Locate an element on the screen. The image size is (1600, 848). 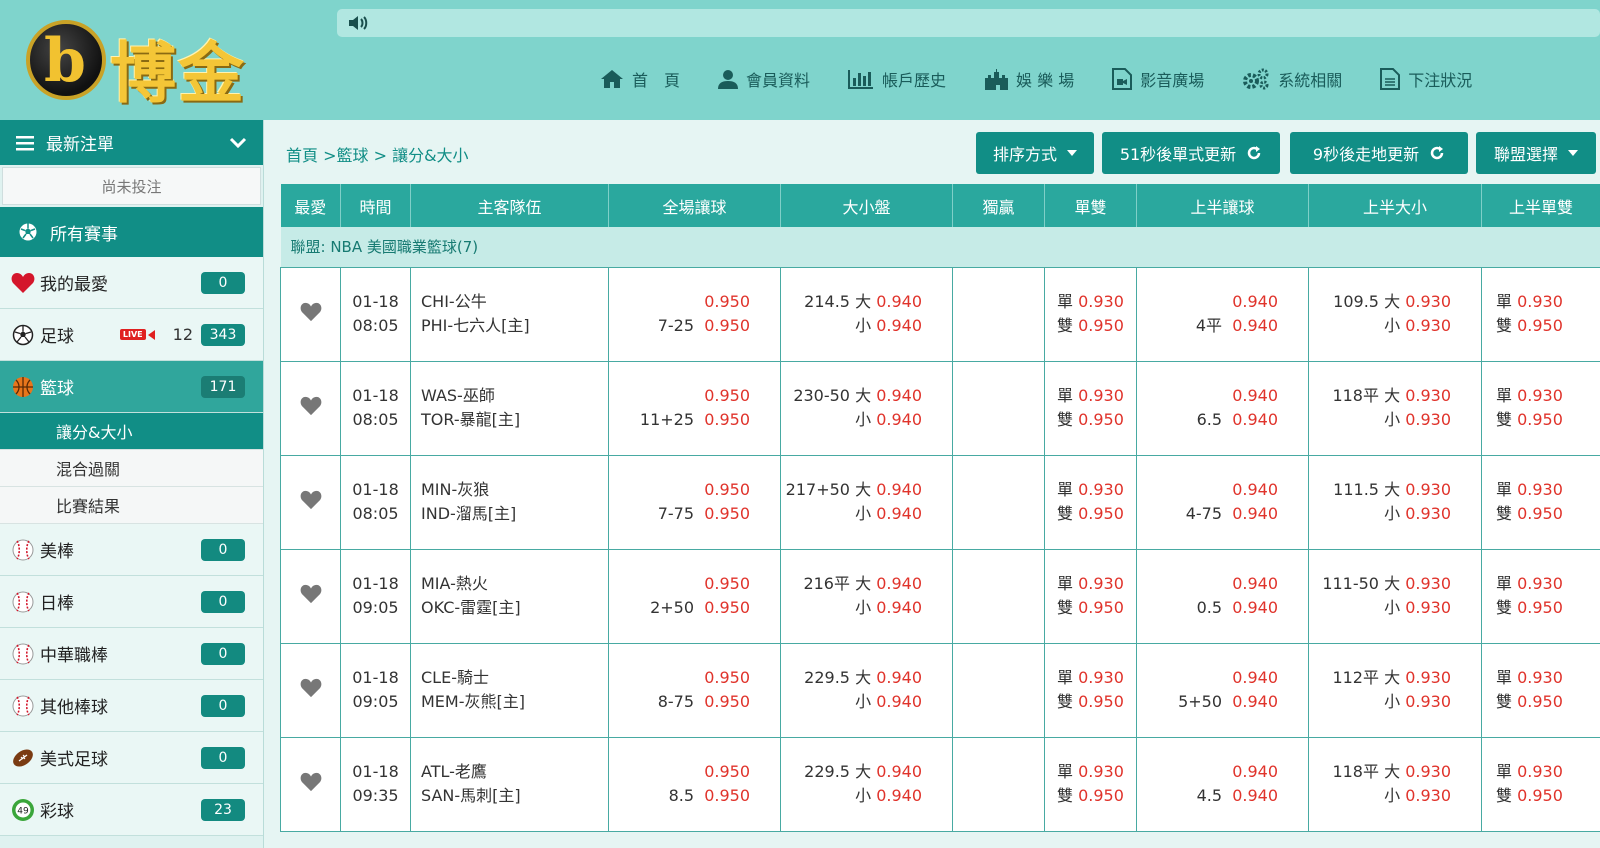
nav-video-plaza: 影音廣場 is located at coordinates (1158, 79).